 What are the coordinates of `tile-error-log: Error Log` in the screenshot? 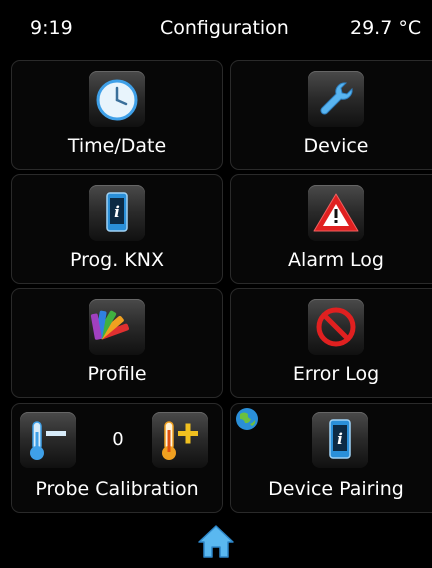 It's located at (331, 343).